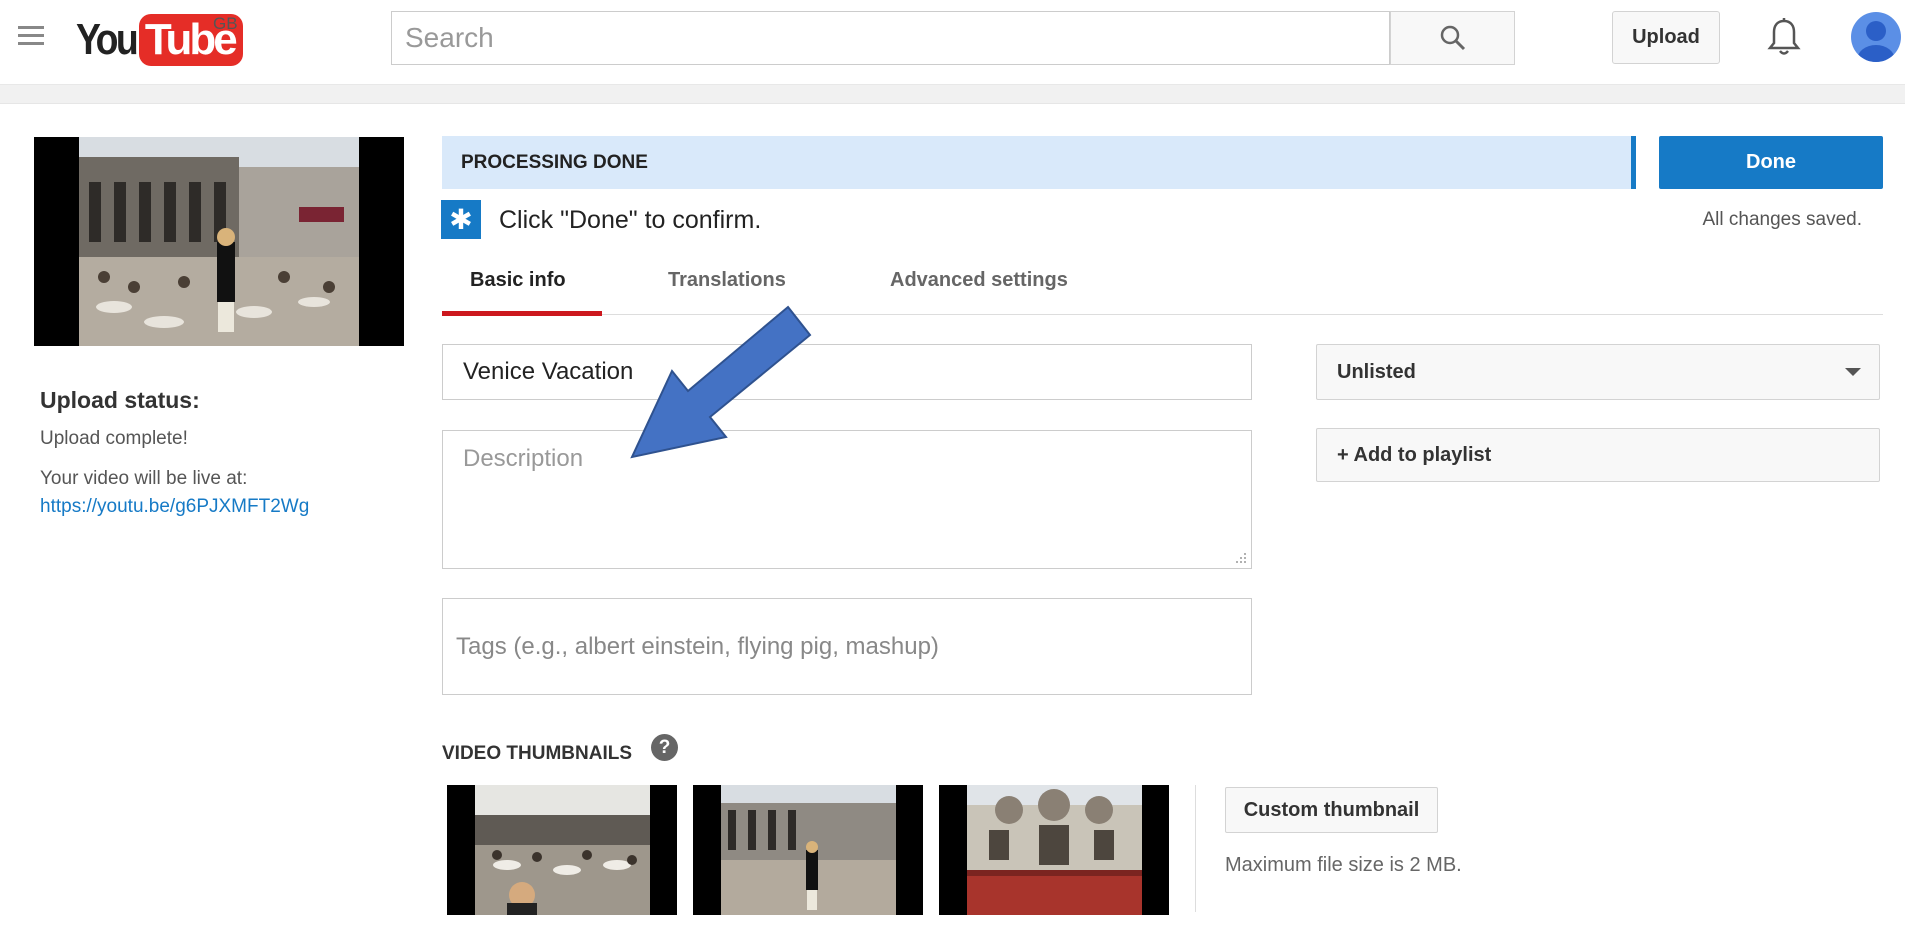 Image resolution: width=1905 pixels, height=944 pixels. Describe the element at coordinates (1598, 455) in the screenshot. I see `add-to-playlist-button: + Add to playlist` at that location.